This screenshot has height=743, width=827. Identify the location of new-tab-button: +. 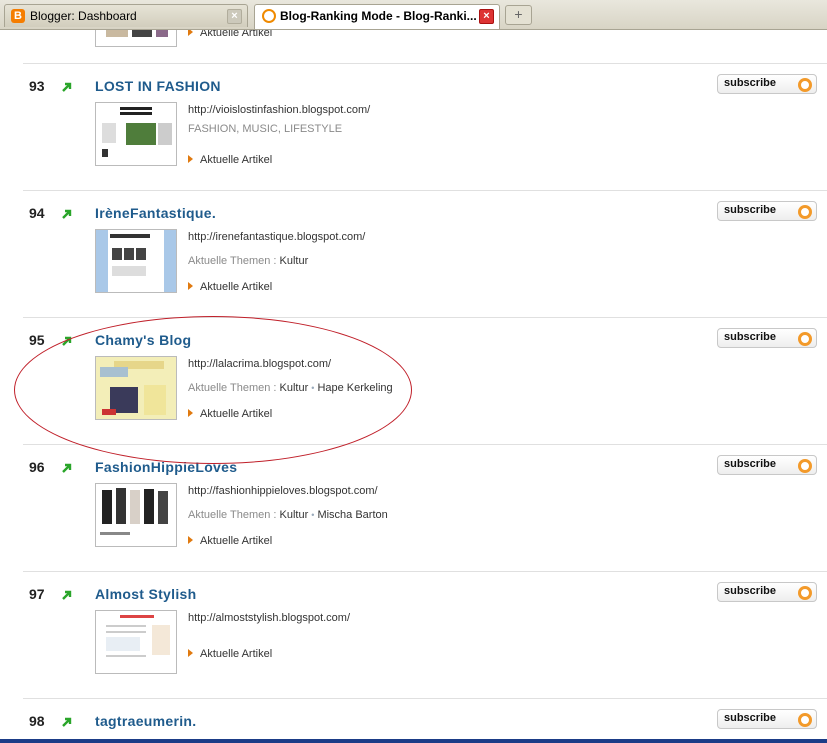
(518, 15).